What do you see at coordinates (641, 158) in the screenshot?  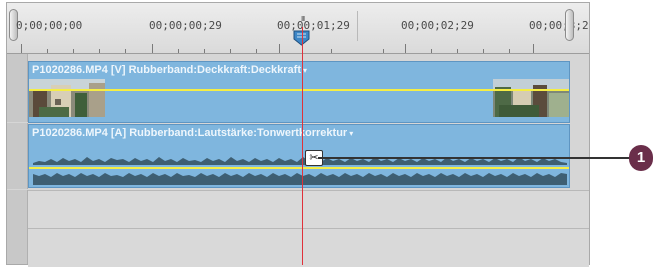 I see `callout-number-badge: 1` at bounding box center [641, 158].